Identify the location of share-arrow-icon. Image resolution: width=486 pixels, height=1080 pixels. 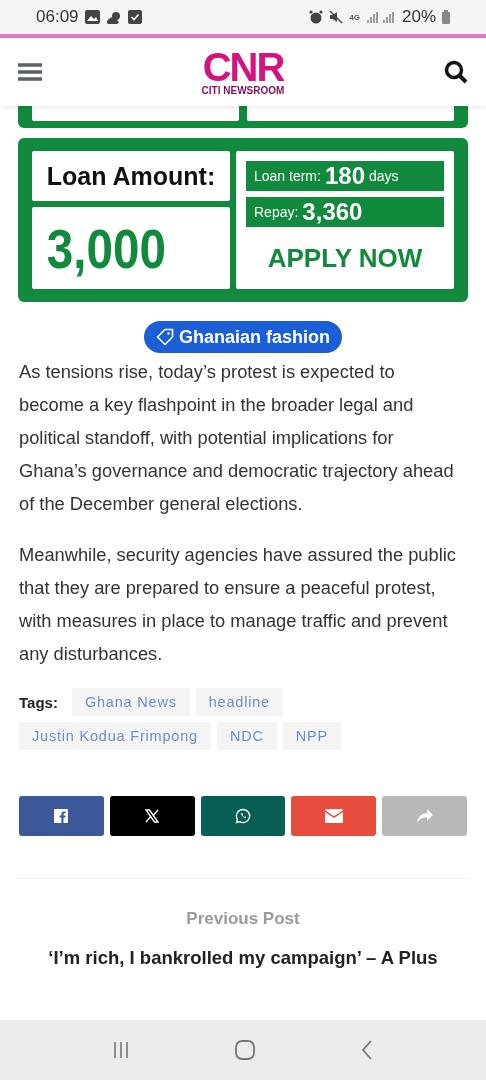
(424, 816).